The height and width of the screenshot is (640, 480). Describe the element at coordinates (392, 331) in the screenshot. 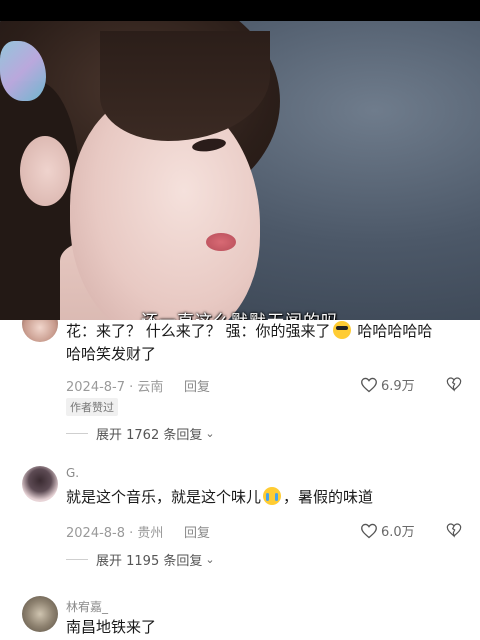

I see `comment-text-part: 哈哈哈哈哈` at that location.